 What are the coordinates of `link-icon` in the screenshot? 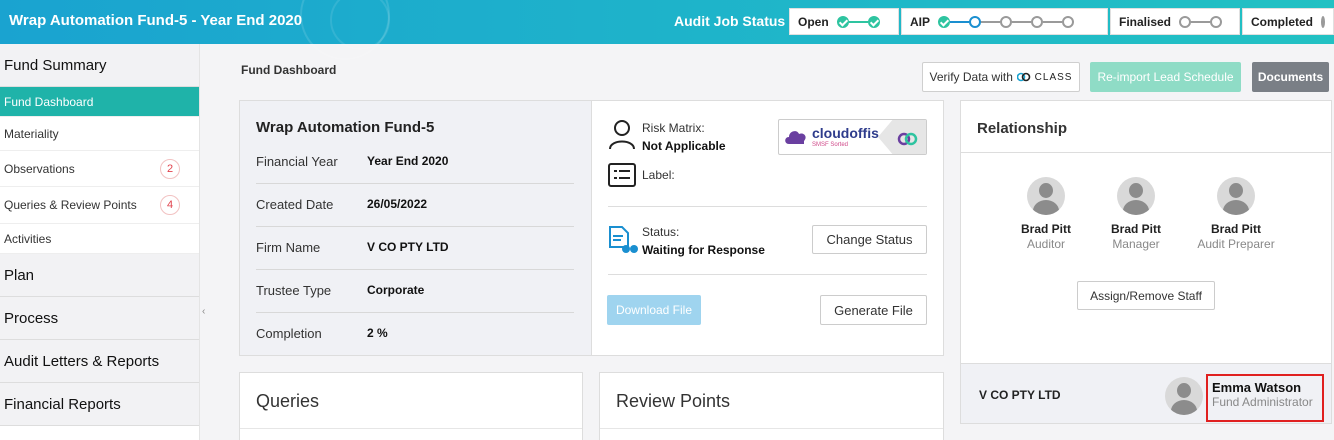 It's located at (907, 139).